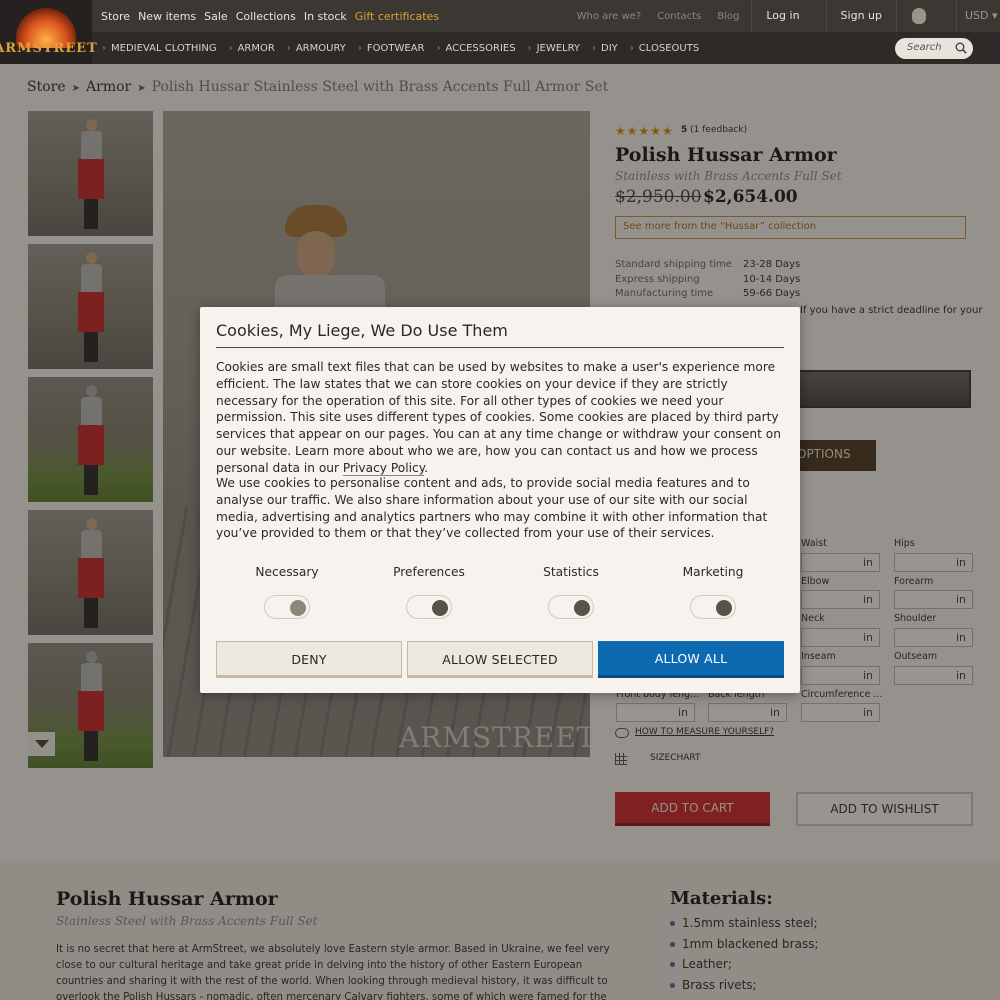  I want to click on cat-closeouts: › CLOSEOUTS, so click(664, 48).